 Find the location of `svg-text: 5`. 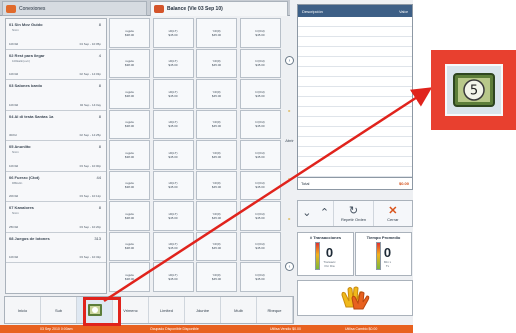

svg-text: 5 is located at coordinates (473, 91).